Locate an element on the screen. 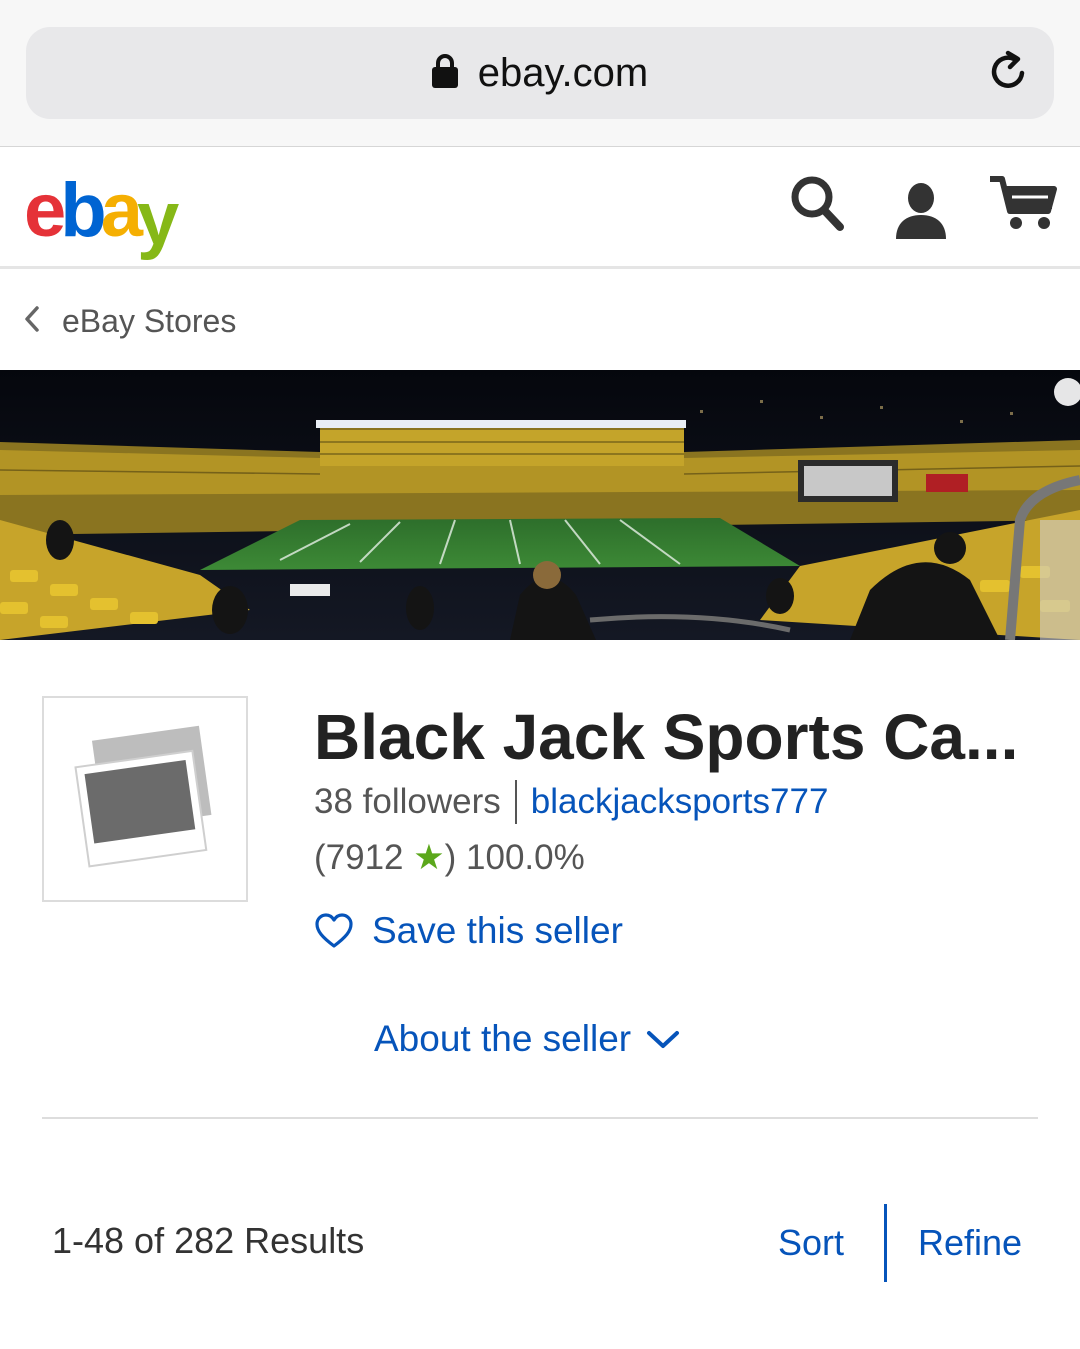 This screenshot has width=1080, height=1349. logo-letter-b: b is located at coordinates (83, 210).